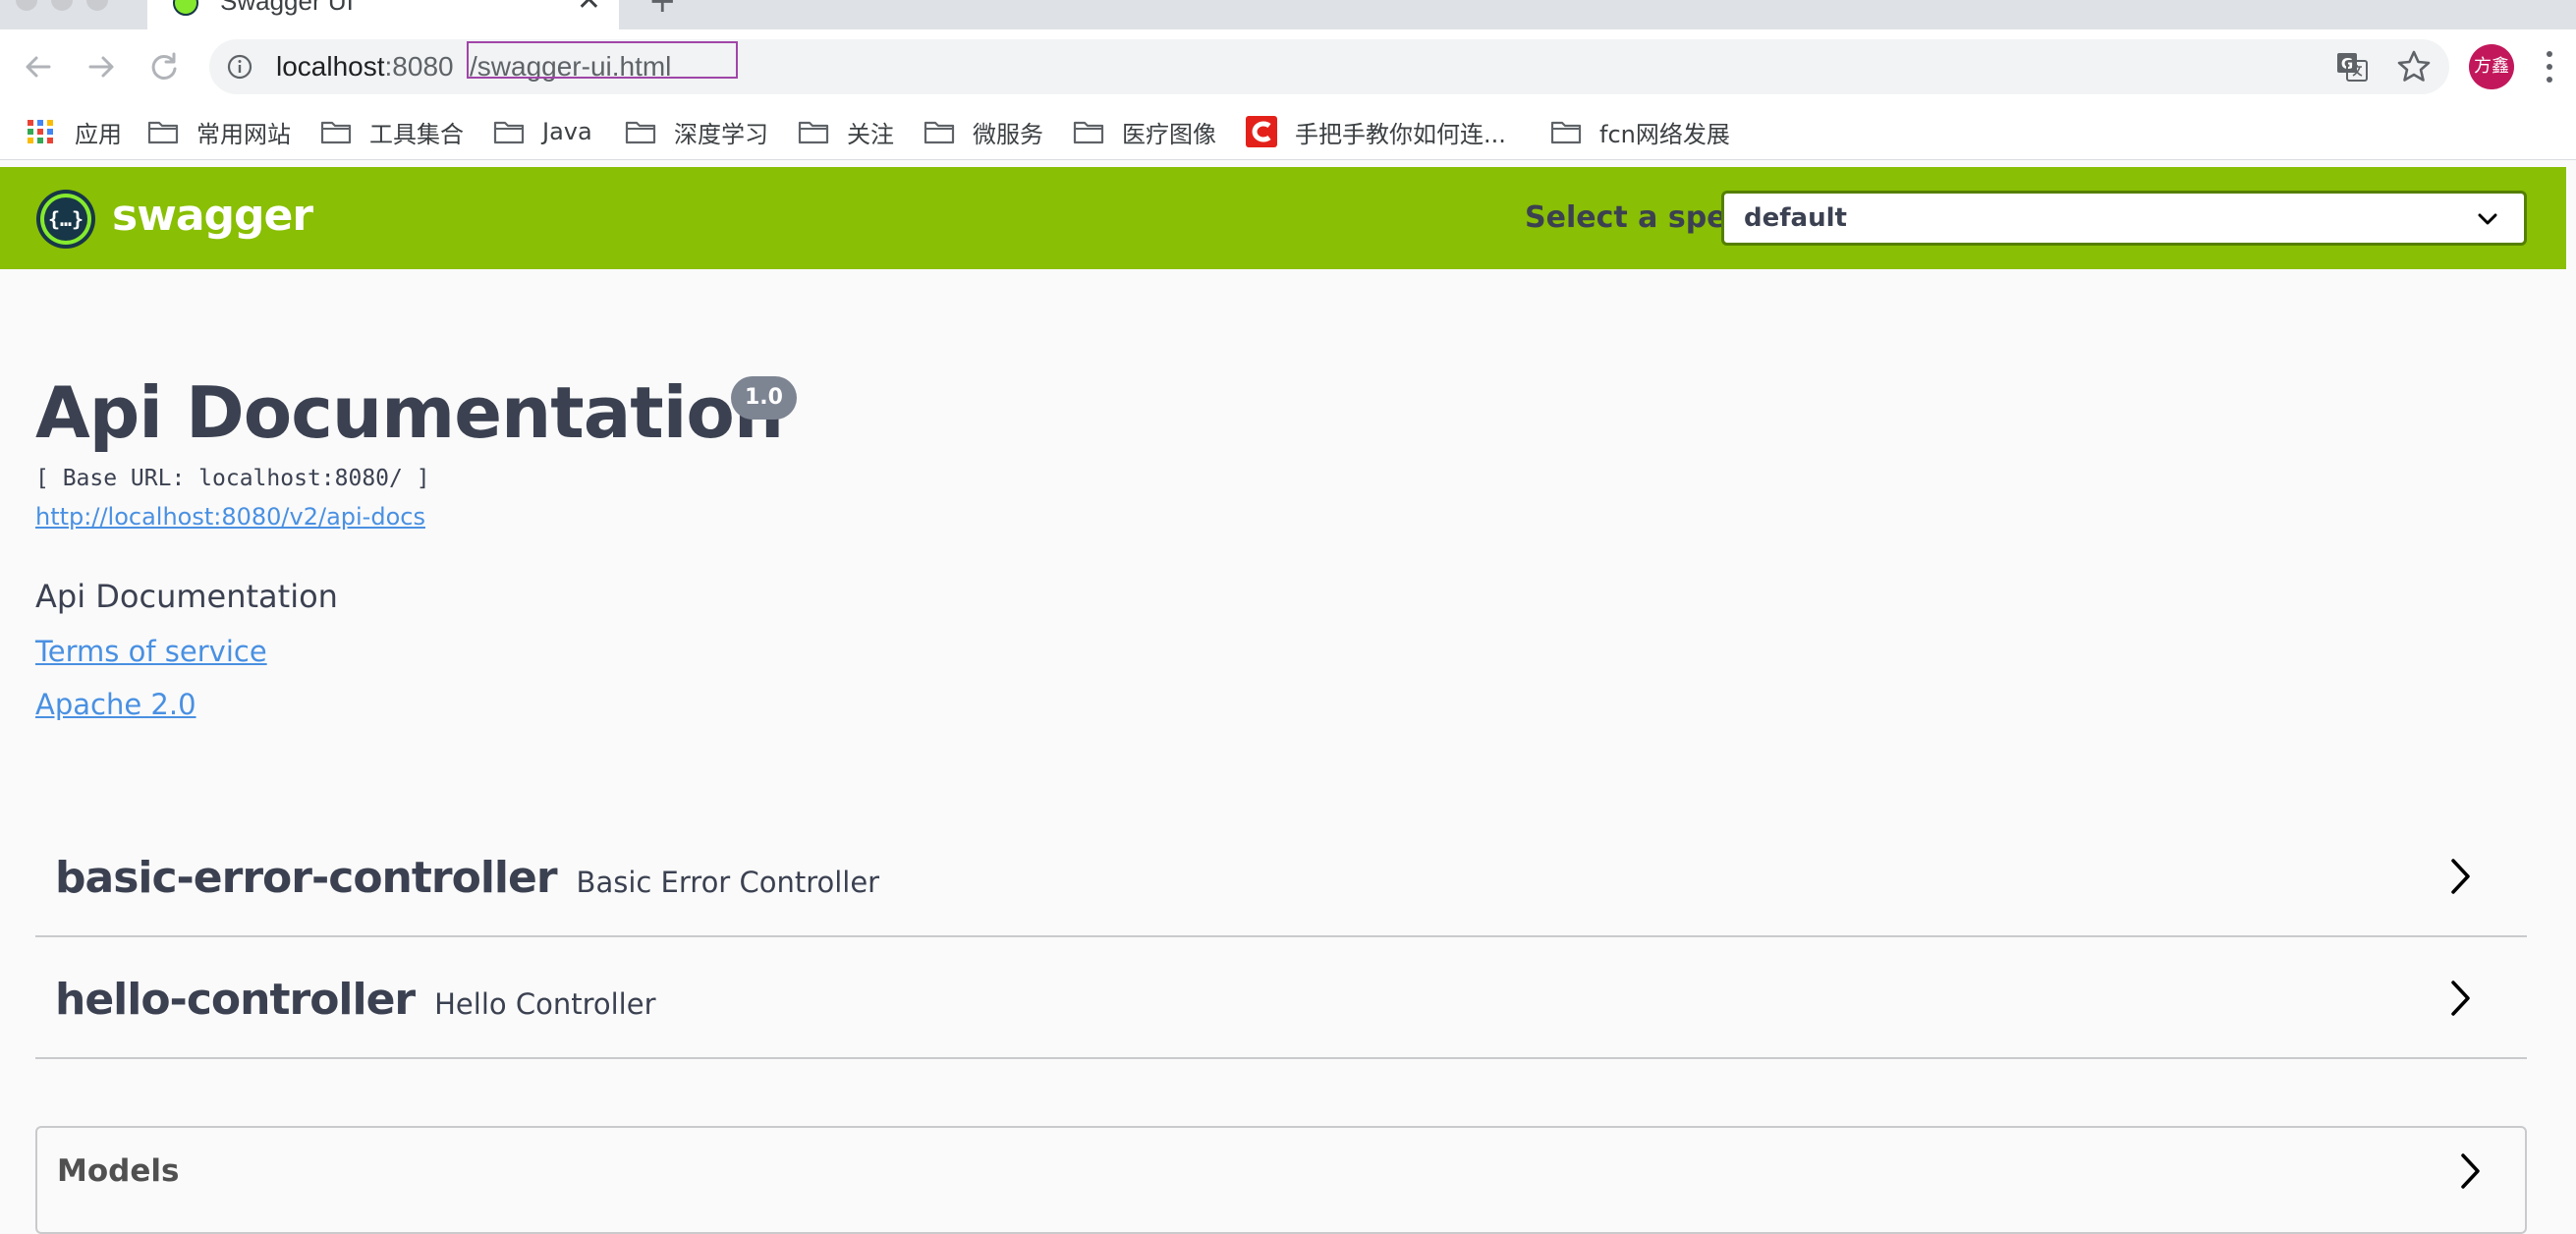 This screenshot has height=1234, width=2576. I want to click on base-url: [ Base URL: localhost:8080/ ], so click(232, 478).